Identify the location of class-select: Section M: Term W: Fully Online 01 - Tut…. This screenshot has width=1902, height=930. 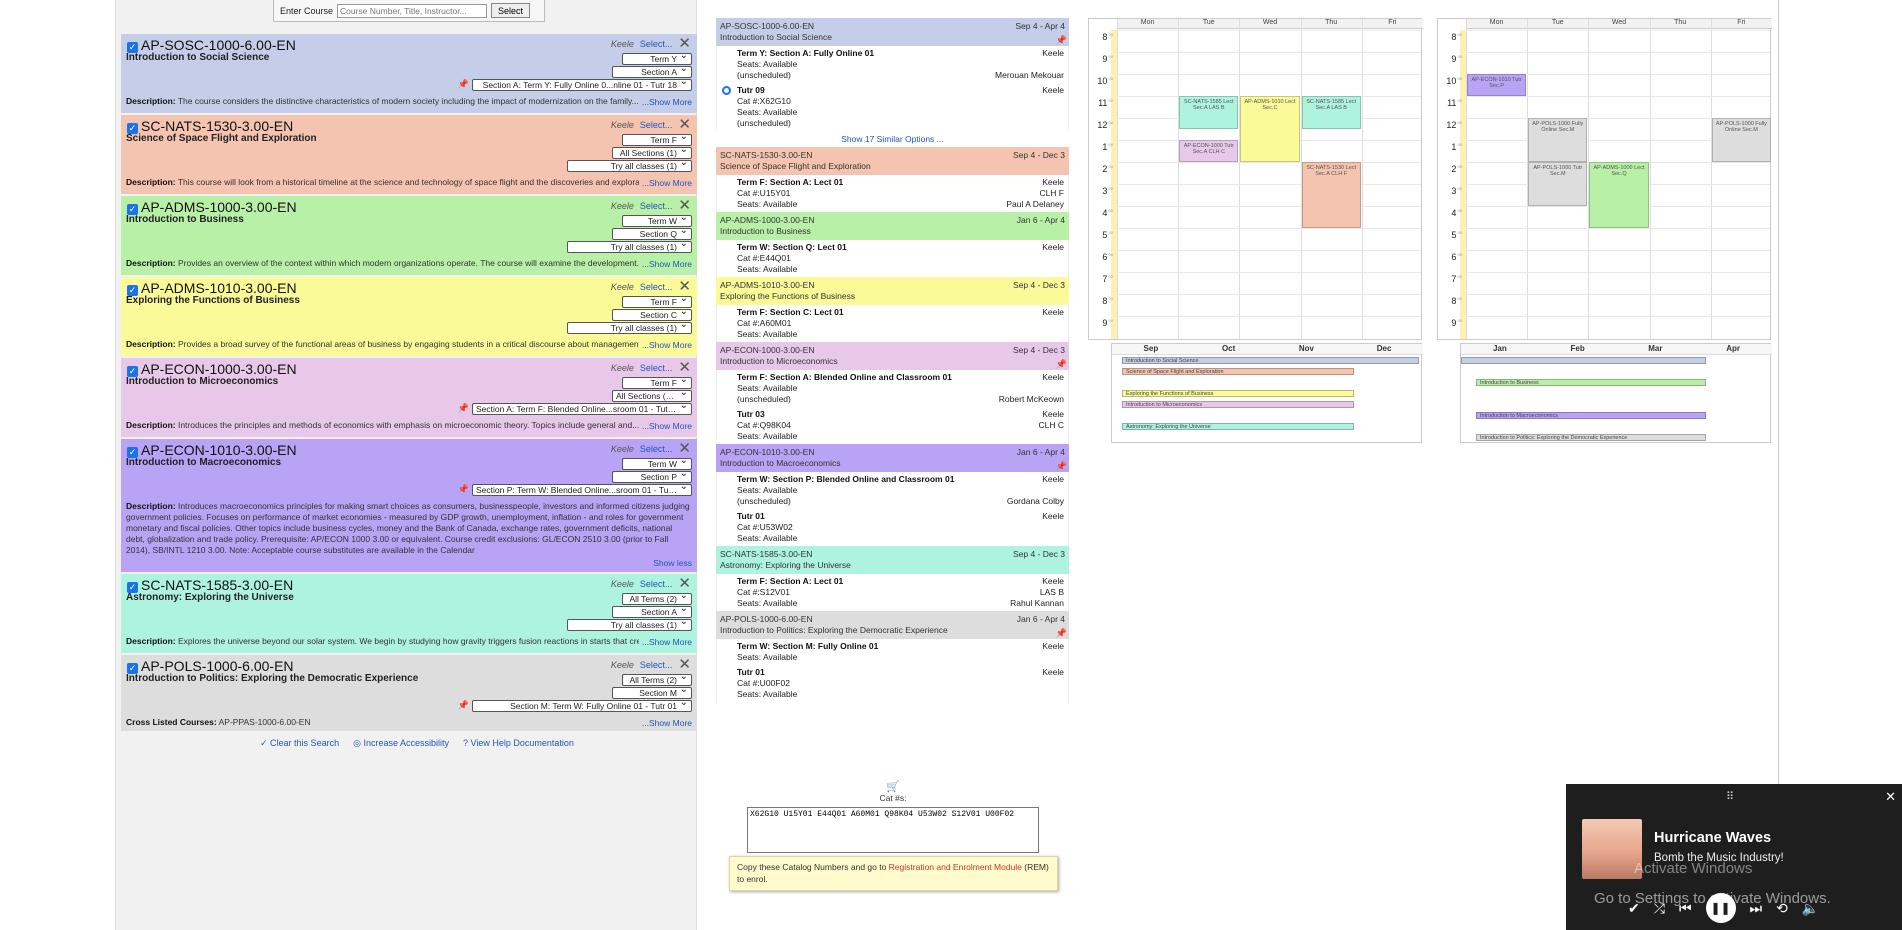
(582, 706).